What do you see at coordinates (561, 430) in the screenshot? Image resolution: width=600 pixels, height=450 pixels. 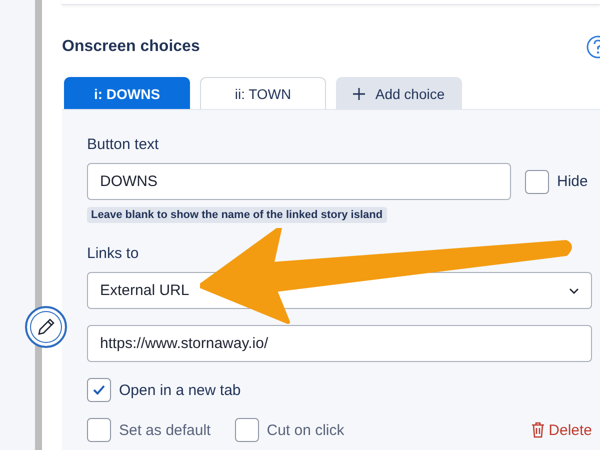 I see `delete-button: Delete` at bounding box center [561, 430].